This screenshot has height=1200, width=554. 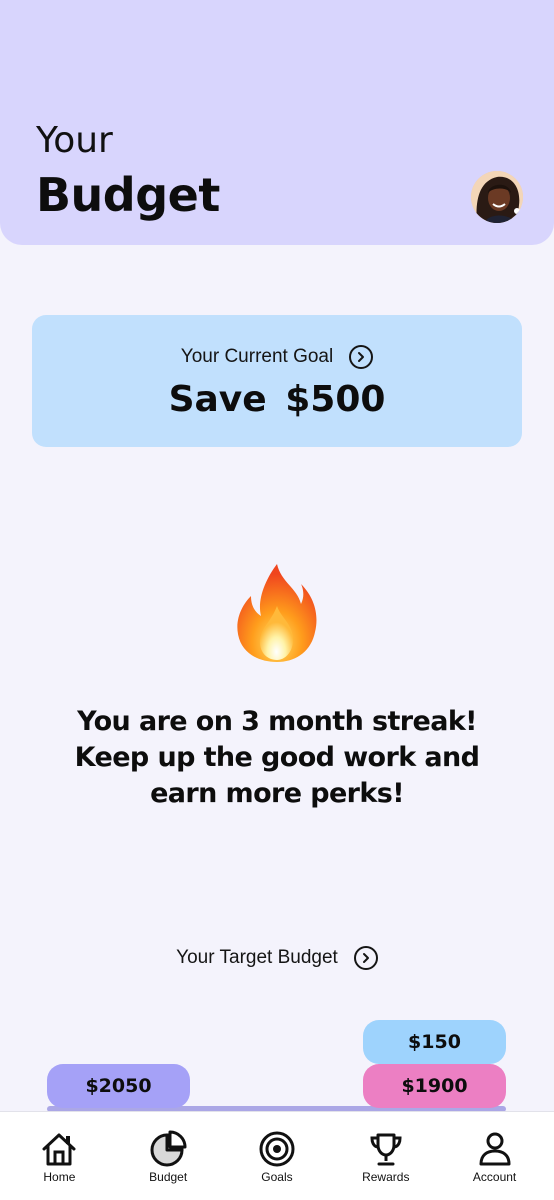 I want to click on current-goal-card: Your Current Goal Save $500, so click(x=277, y=381).